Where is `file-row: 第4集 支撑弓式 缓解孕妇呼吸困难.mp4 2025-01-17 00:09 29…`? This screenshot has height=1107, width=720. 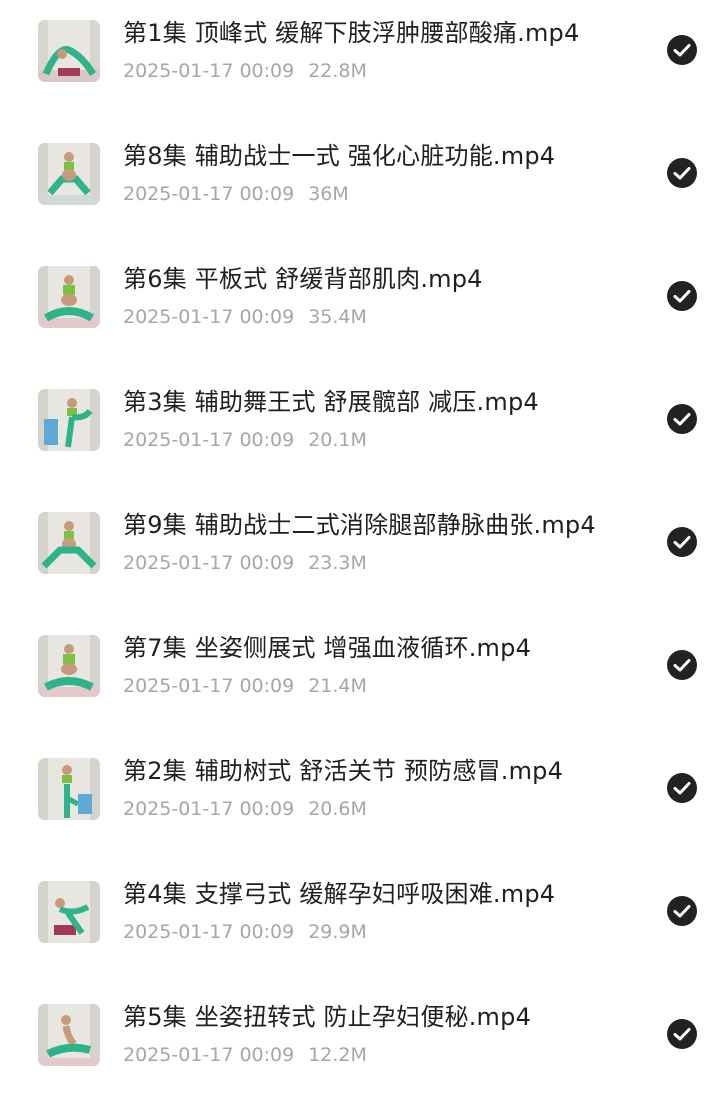
file-row: 第4集 支撑弓式 缓解孕妇呼吸困难.mp4 2025-01-17 00:09 29… is located at coordinates (360, 922).